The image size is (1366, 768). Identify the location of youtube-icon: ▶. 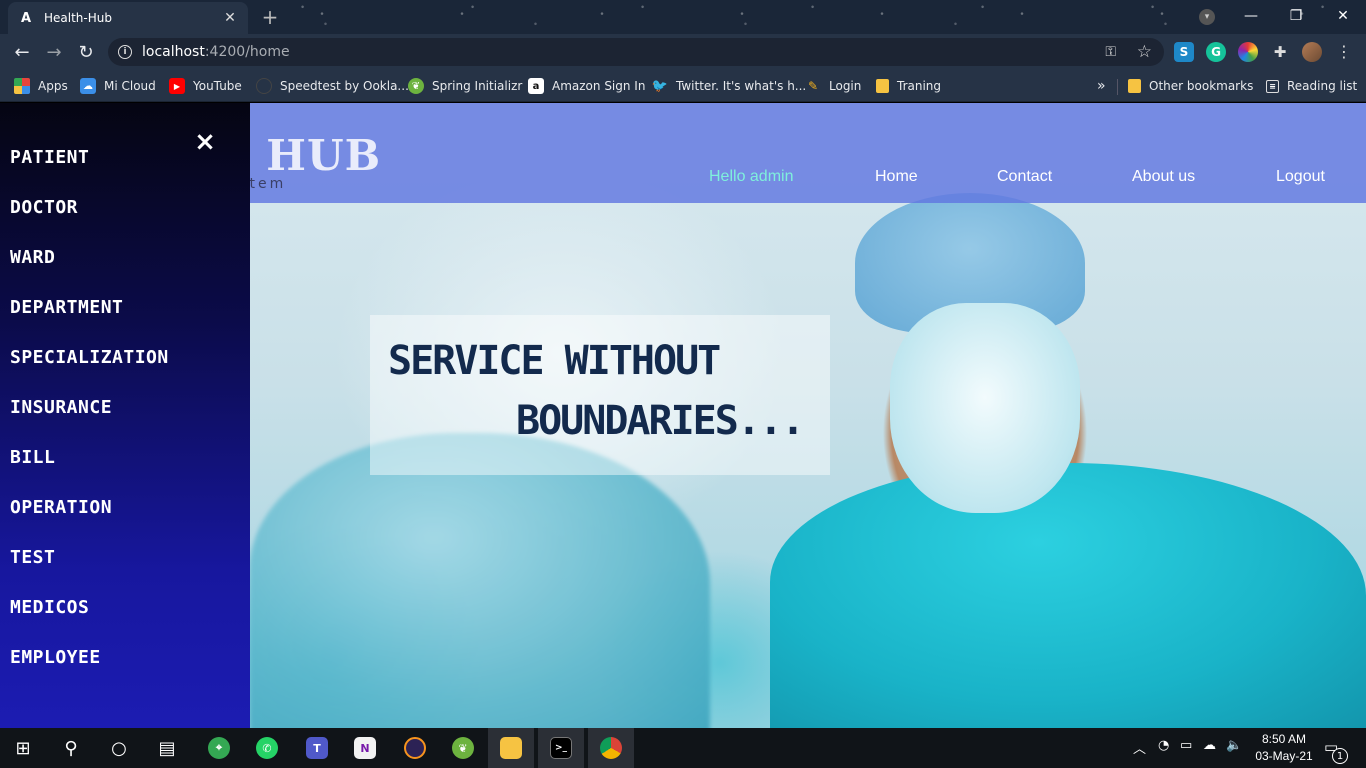
(177, 86).